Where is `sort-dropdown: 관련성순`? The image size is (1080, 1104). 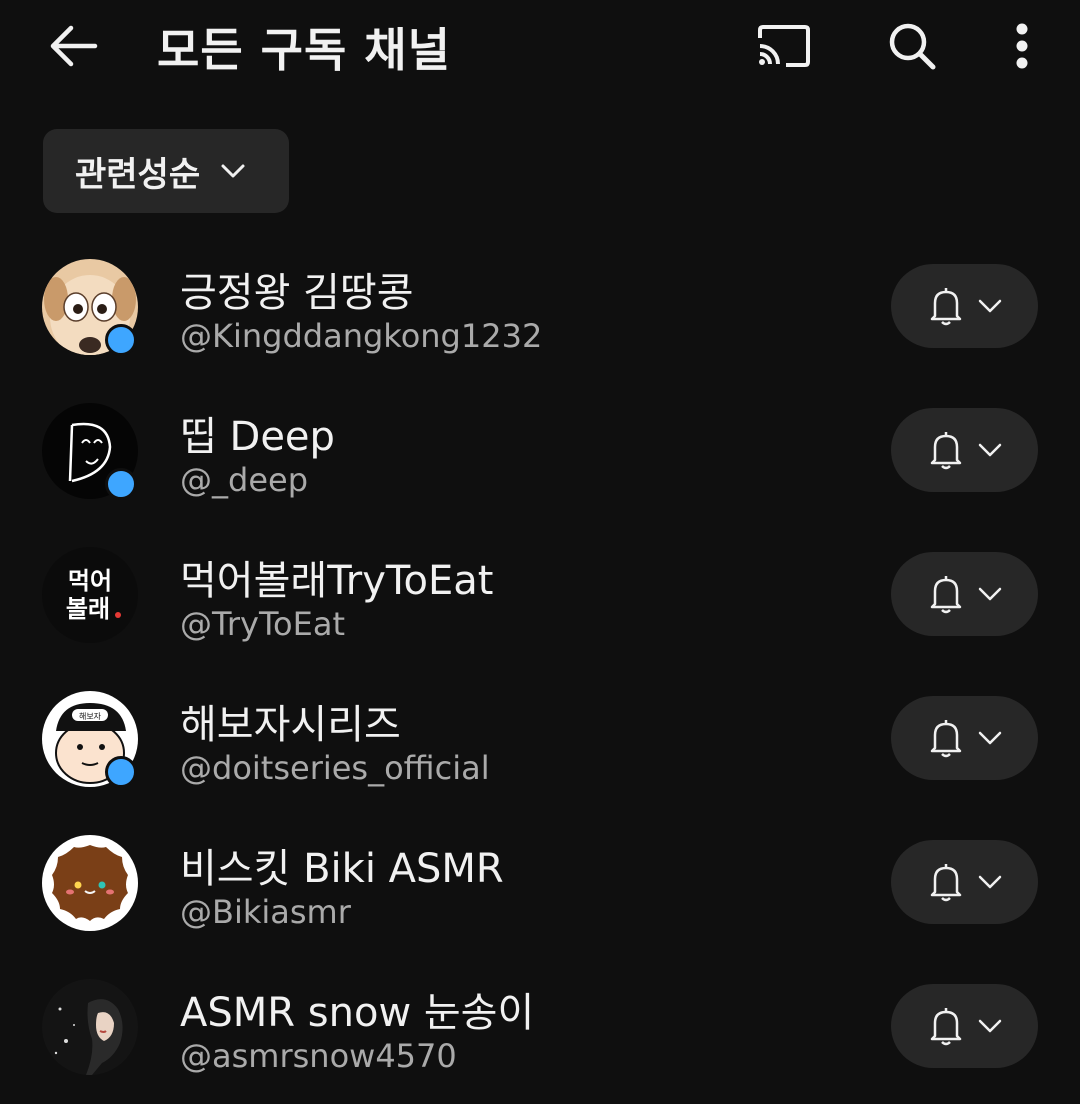 sort-dropdown: 관련성순 is located at coordinates (166, 171).